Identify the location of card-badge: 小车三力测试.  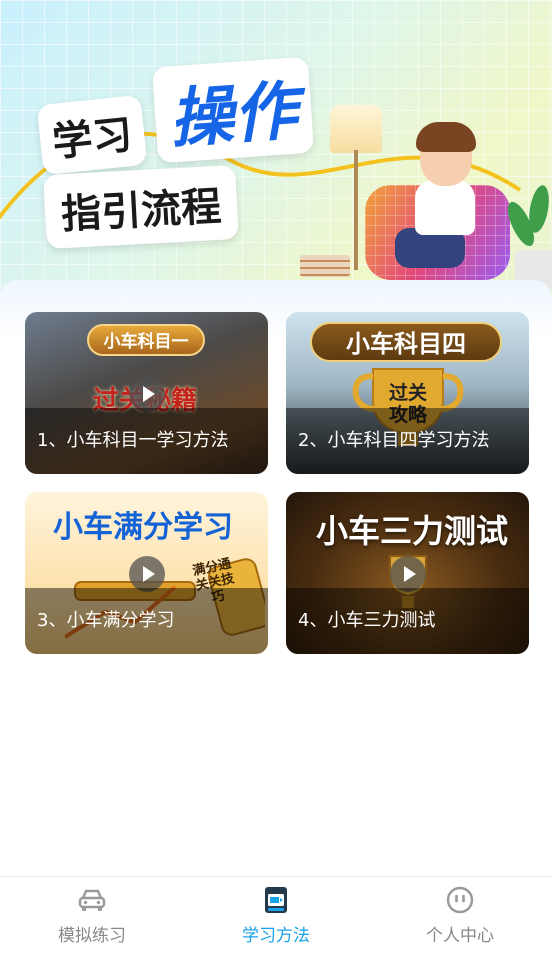
(412, 531).